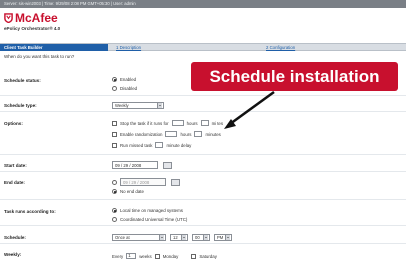 The width and height of the screenshot is (406, 262). I want to click on option-end-date: 09 / 29 / 2008, so click(146, 182).